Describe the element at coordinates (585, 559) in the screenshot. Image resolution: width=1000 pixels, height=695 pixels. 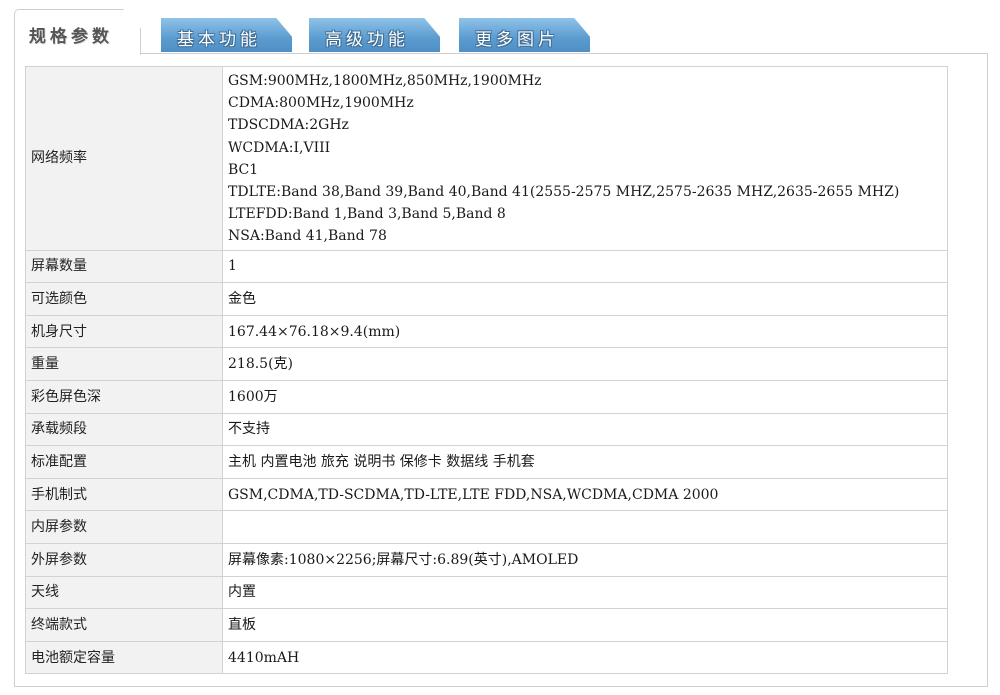
I see `spec-value: 屏幕像素:1080×2256;屏幕尺寸:6.89(英寸),AMOLED` at that location.